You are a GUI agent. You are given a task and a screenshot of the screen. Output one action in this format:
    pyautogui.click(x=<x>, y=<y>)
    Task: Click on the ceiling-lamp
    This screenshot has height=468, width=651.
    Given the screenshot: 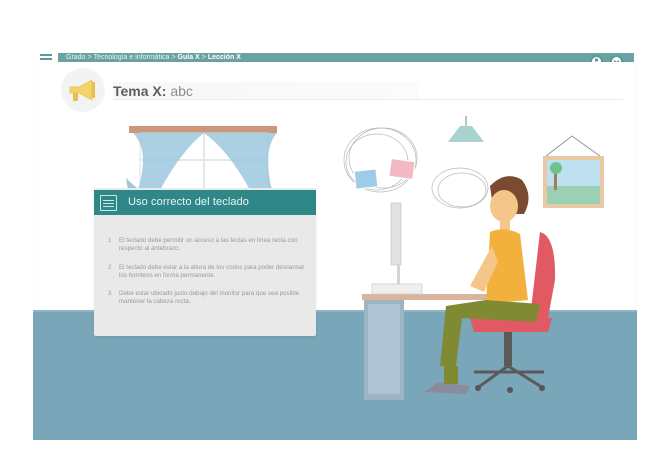 What is the action you would take?
    pyautogui.click(x=466, y=129)
    